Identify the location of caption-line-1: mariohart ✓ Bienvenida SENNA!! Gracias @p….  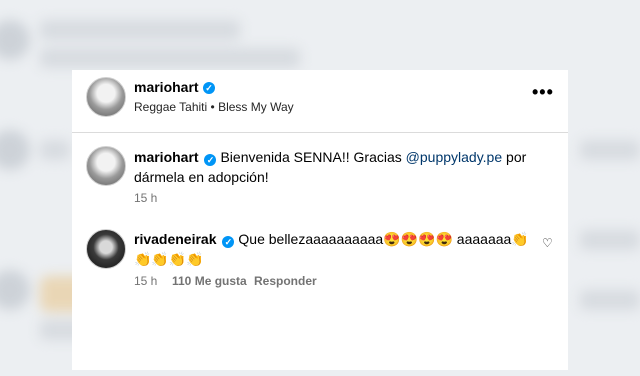
(330, 157).